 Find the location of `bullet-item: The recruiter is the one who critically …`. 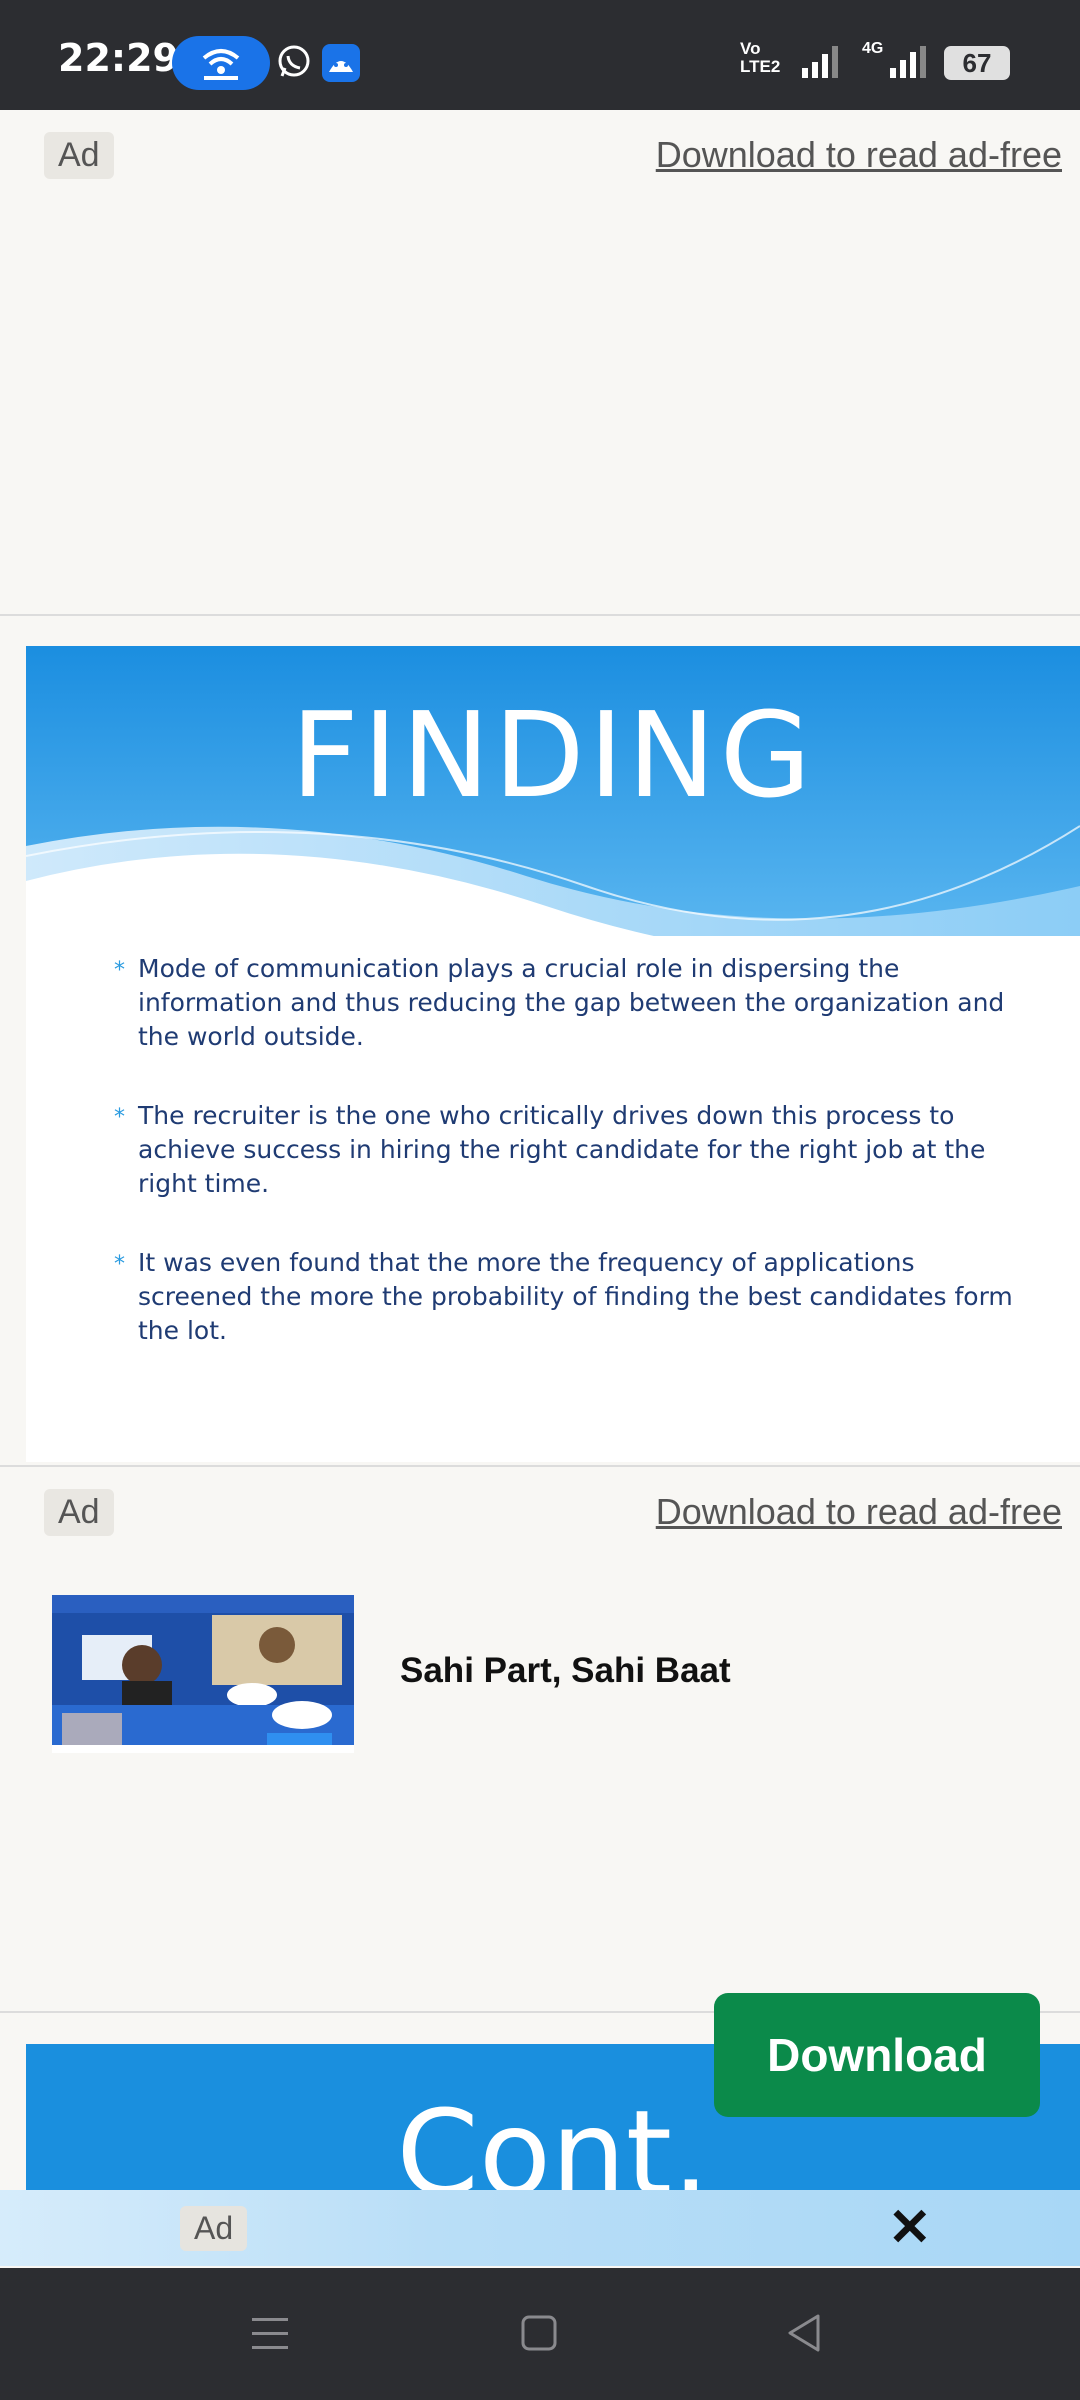

bullet-item: The recruiter is the one who critically … is located at coordinates (574, 1150).